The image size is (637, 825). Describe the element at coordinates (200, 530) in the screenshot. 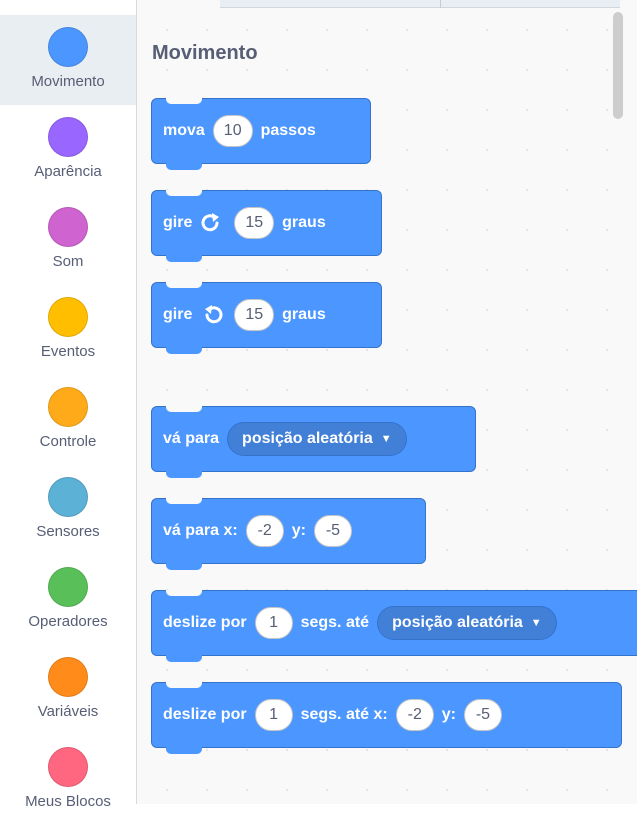

I see `block-label: vá para x:` at that location.